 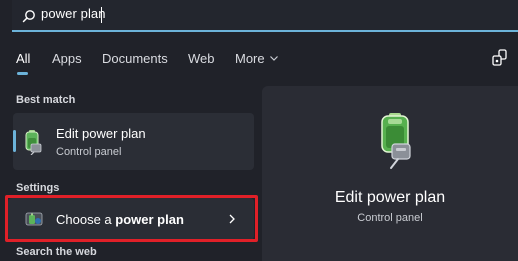 I want to click on tab-more: More, so click(x=250, y=58).